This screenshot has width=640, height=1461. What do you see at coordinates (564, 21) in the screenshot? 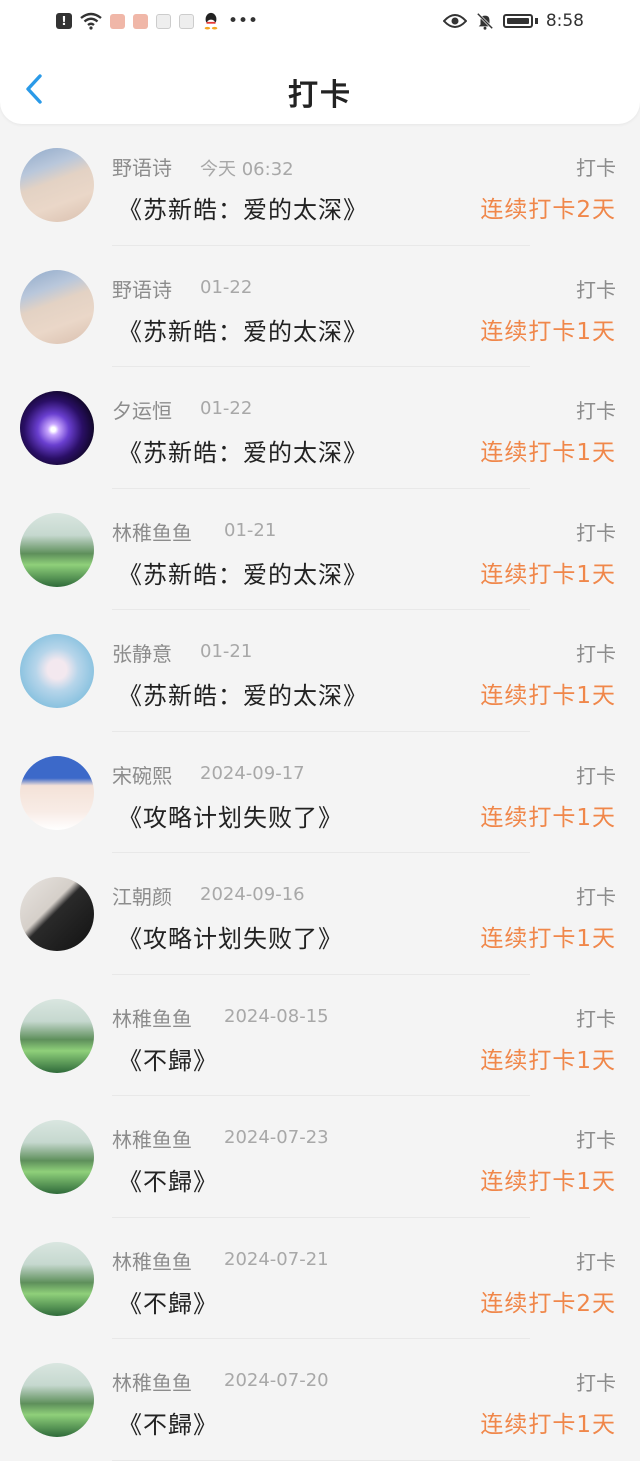
I see `status-time: 8:58` at bounding box center [564, 21].